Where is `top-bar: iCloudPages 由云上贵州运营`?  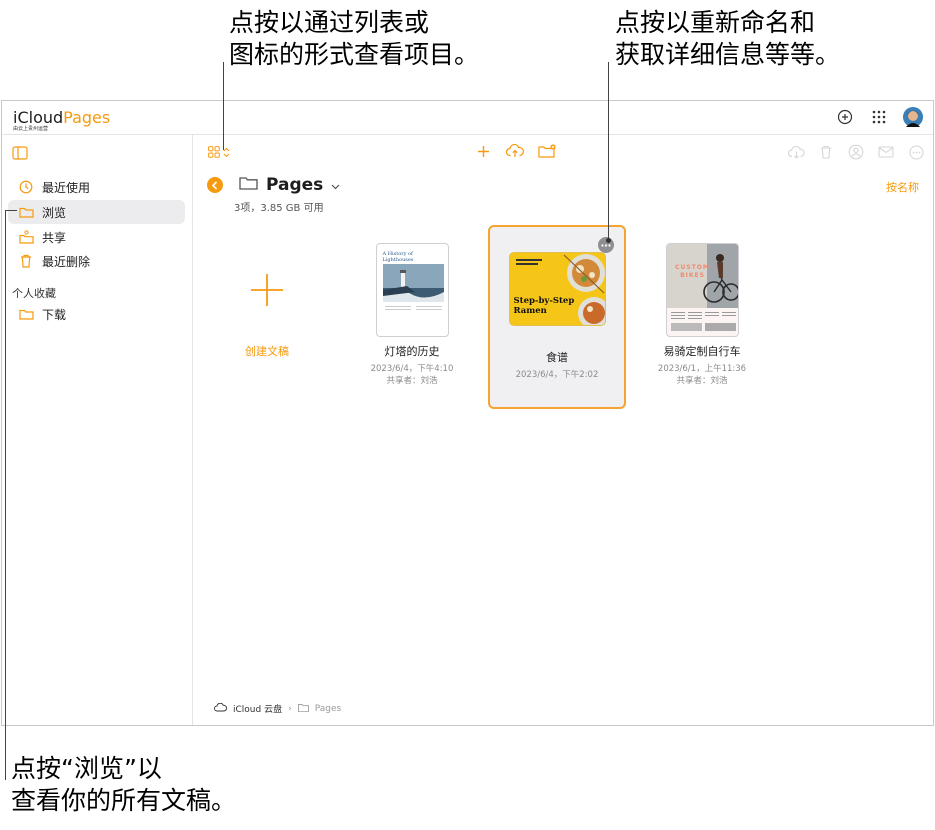
top-bar: iCloudPages 由云上贵州运营 is located at coordinates (467, 118).